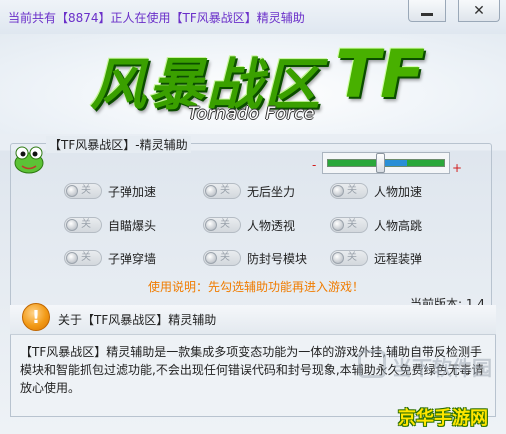 The width and height of the screenshot is (506, 434). What do you see at coordinates (256, 287) in the screenshot?
I see `usage-notice: 使用说明：先勾选辅助功能再进入游戏！` at bounding box center [256, 287].